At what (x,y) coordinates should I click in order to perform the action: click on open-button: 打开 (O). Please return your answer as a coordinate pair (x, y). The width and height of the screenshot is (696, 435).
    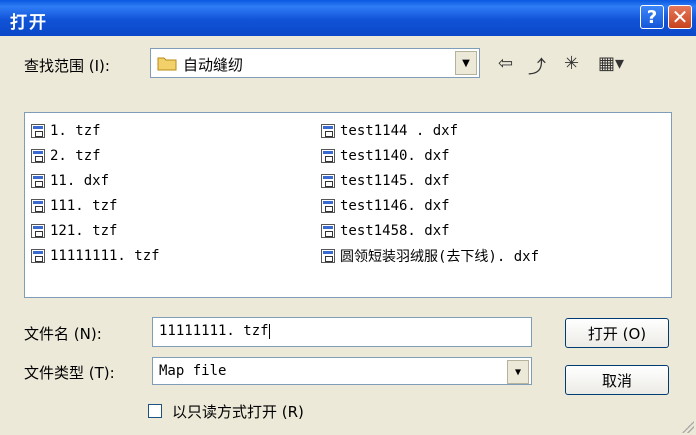
    Looking at the image, I should click on (617, 333).